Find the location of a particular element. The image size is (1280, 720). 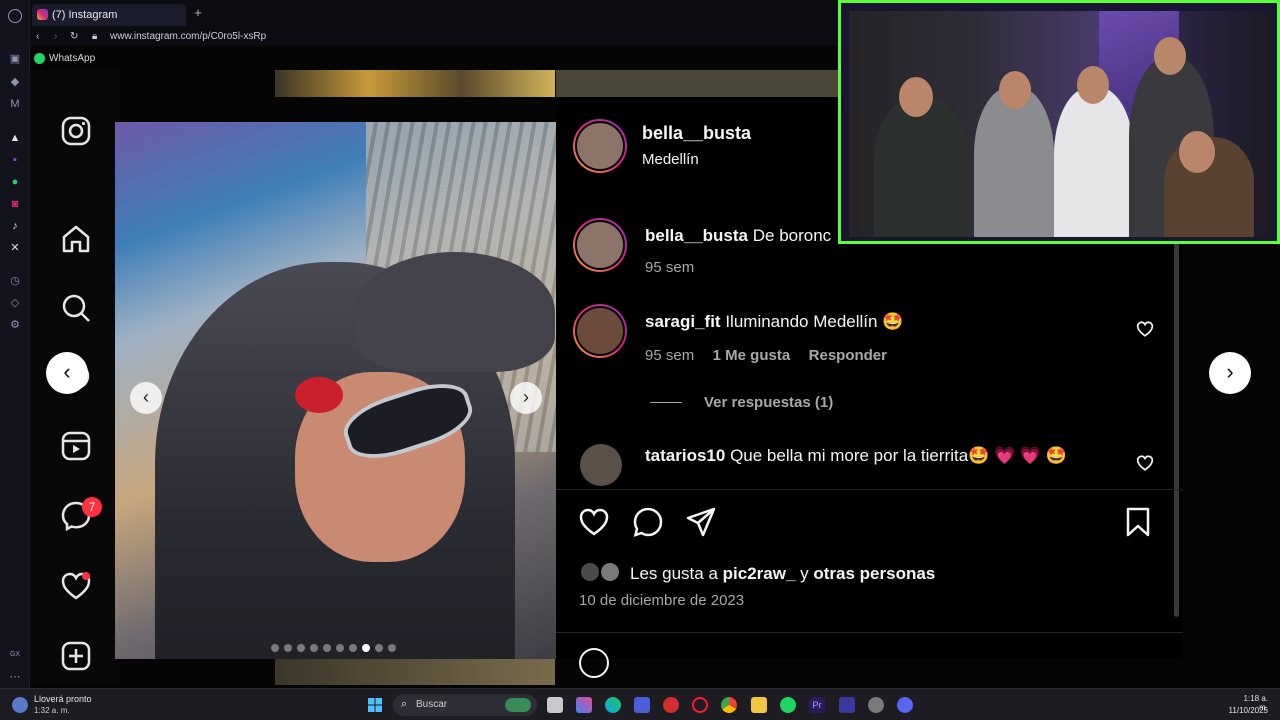

reels-icon is located at coordinates (76, 446).